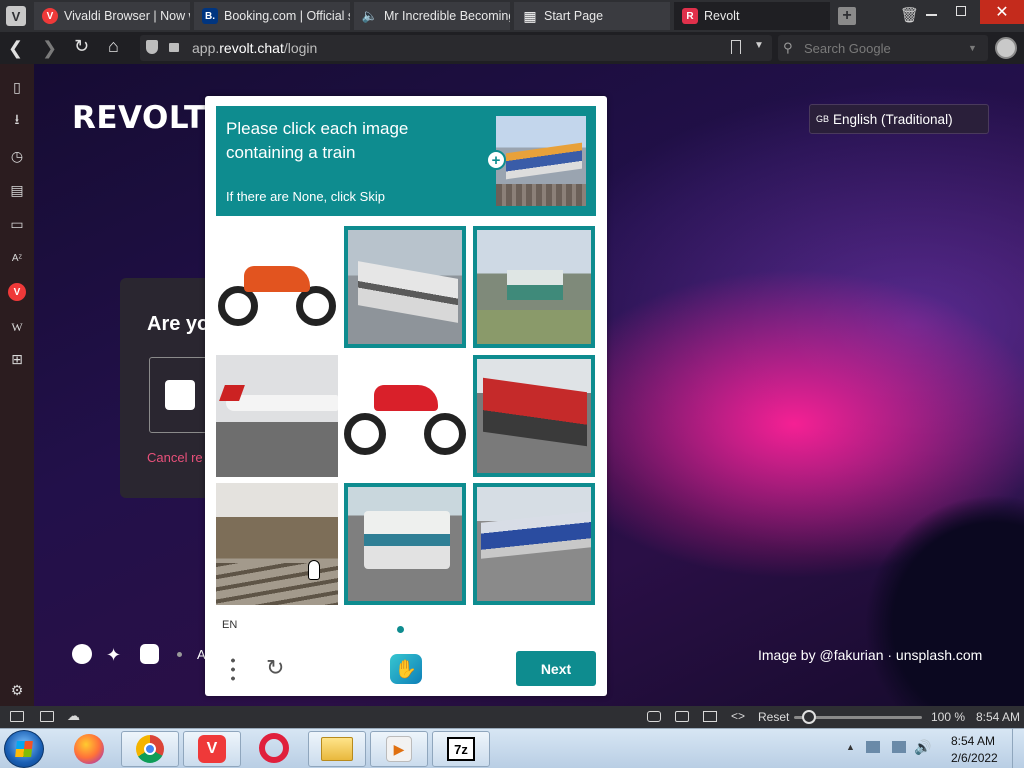 The image size is (1024, 768). Describe the element at coordinates (909, 15) in the screenshot. I see `trash-icon: 🗑` at that location.